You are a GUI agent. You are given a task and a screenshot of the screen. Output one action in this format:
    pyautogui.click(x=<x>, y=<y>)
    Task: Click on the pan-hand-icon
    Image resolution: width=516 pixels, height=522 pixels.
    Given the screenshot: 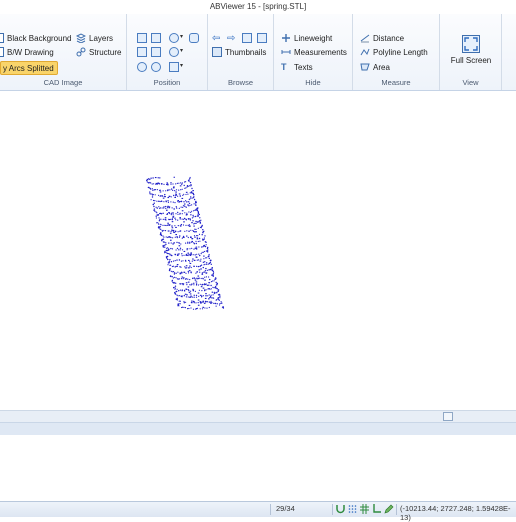 What is the action you would take?
    pyautogui.click(x=194, y=38)
    